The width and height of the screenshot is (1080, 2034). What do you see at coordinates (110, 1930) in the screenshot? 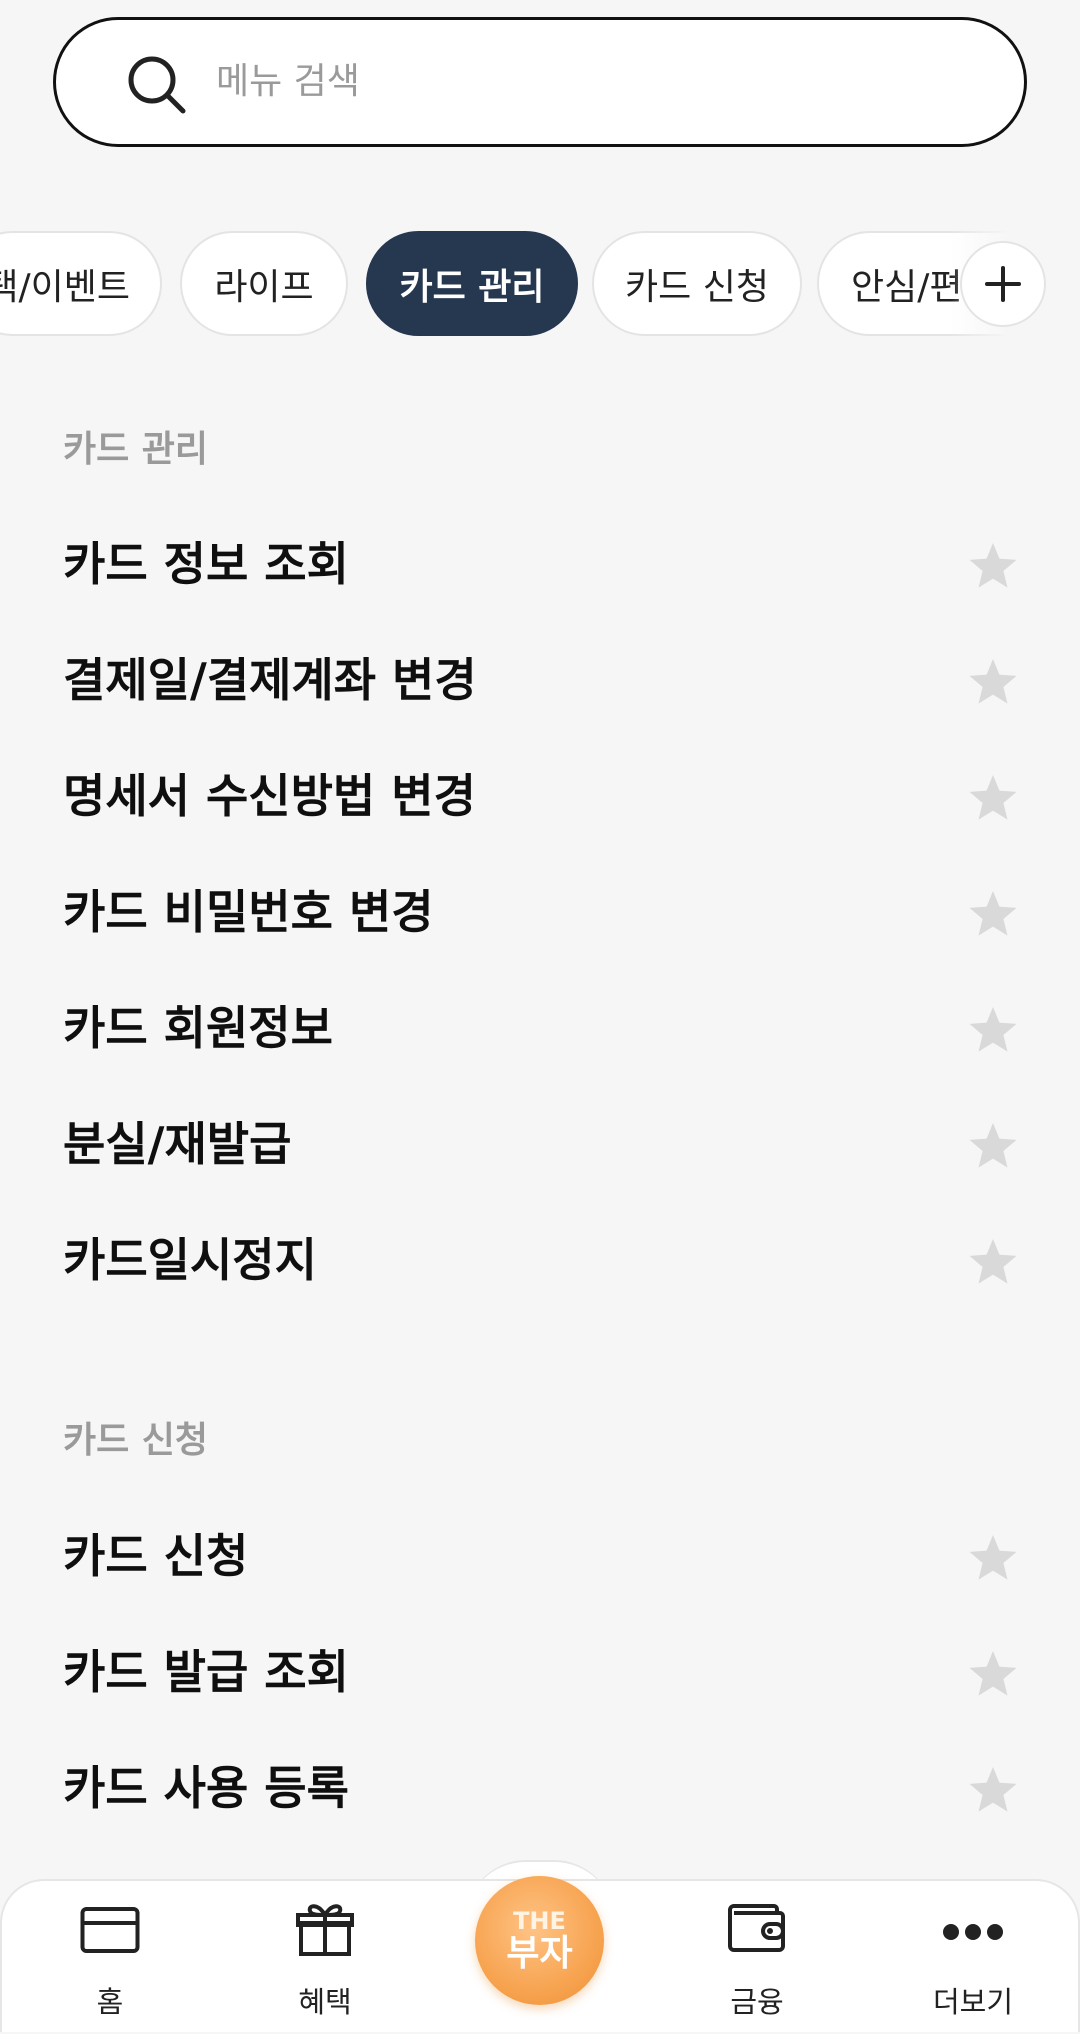
I see `card-icon` at bounding box center [110, 1930].